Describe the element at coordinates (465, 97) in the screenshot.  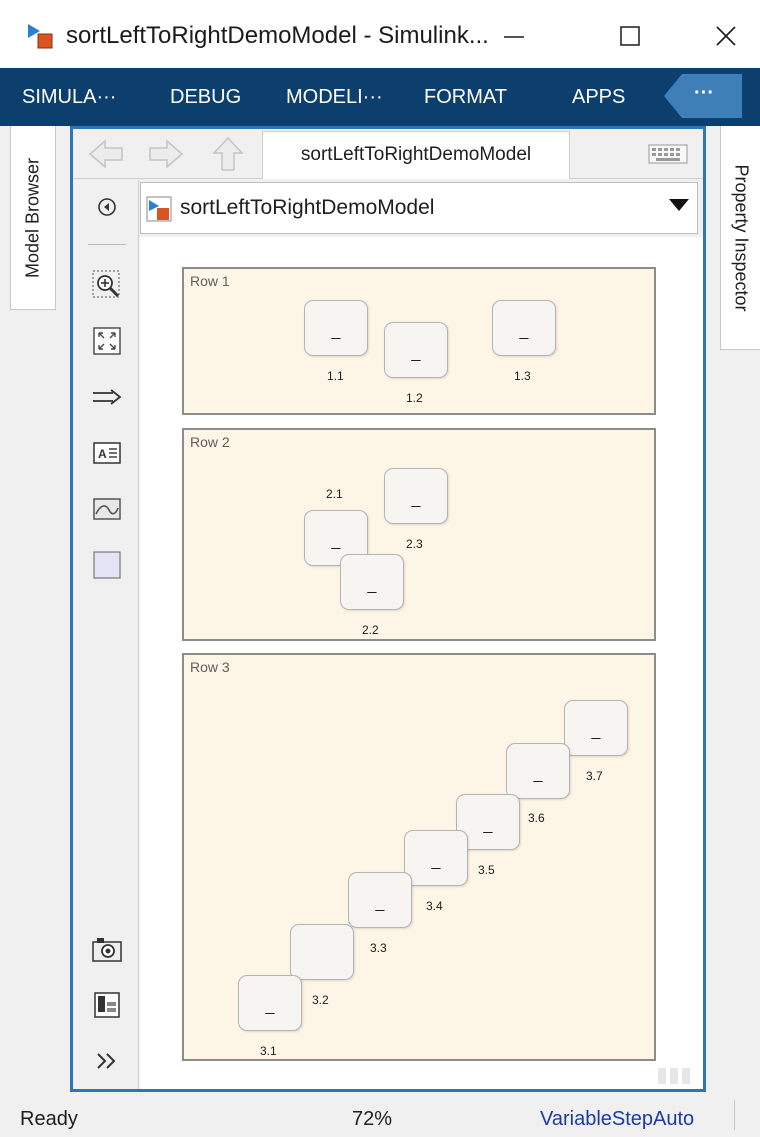
I see `tab-format: FORMAT` at that location.